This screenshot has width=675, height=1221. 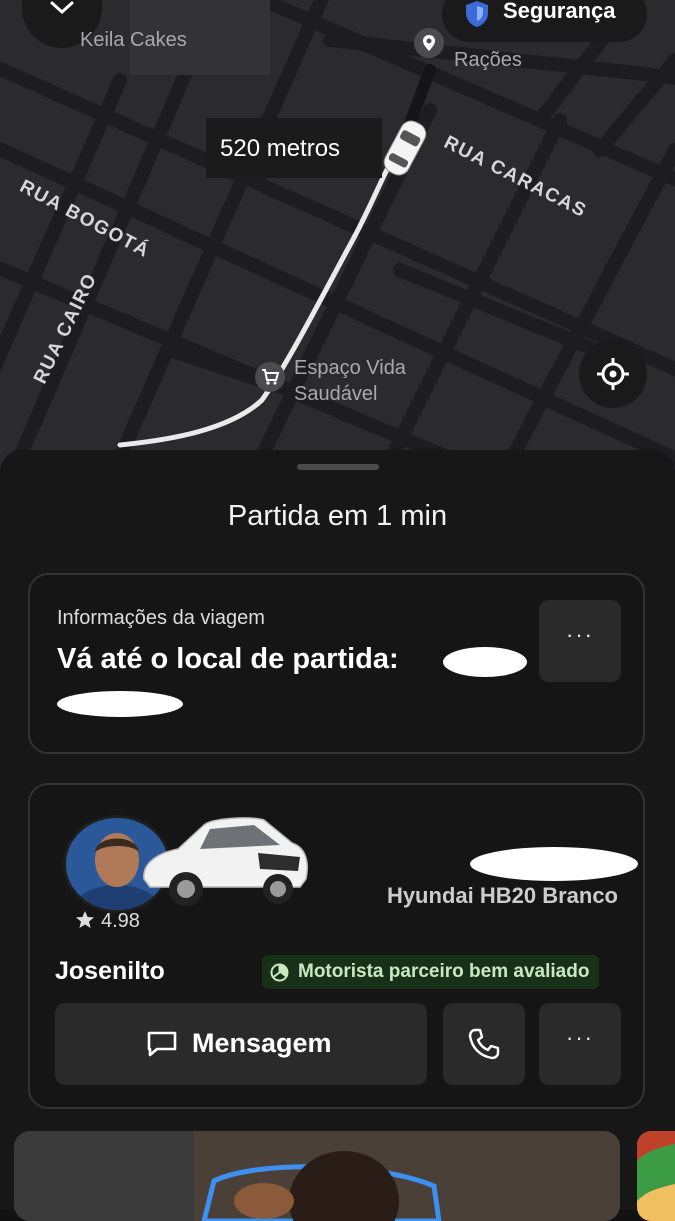 I want to click on shopping-cart-icon, so click(x=270, y=377).